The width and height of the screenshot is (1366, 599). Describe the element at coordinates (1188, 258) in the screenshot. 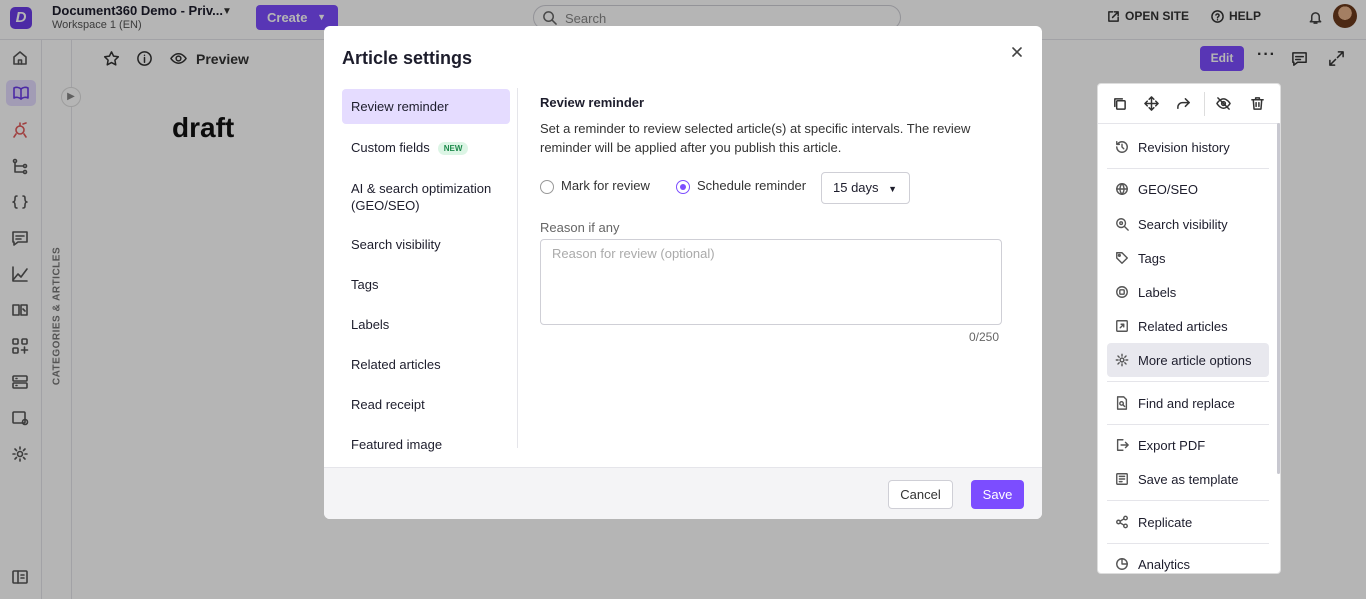

I see `menu-item-tags: Tags` at that location.